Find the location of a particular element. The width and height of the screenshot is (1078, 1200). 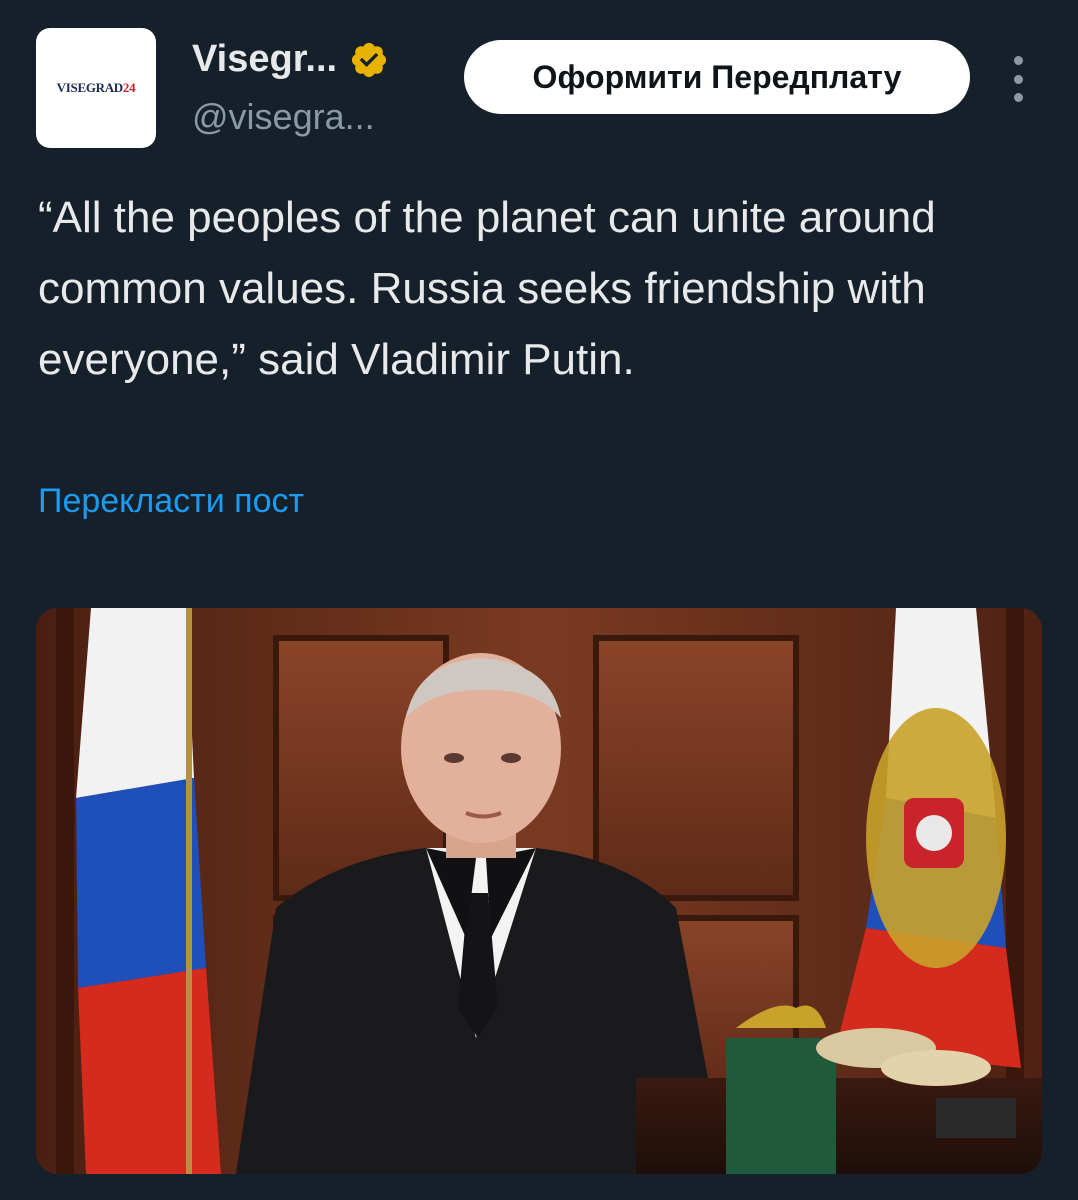

avatar: VISEGRAD24 is located at coordinates (96, 88).